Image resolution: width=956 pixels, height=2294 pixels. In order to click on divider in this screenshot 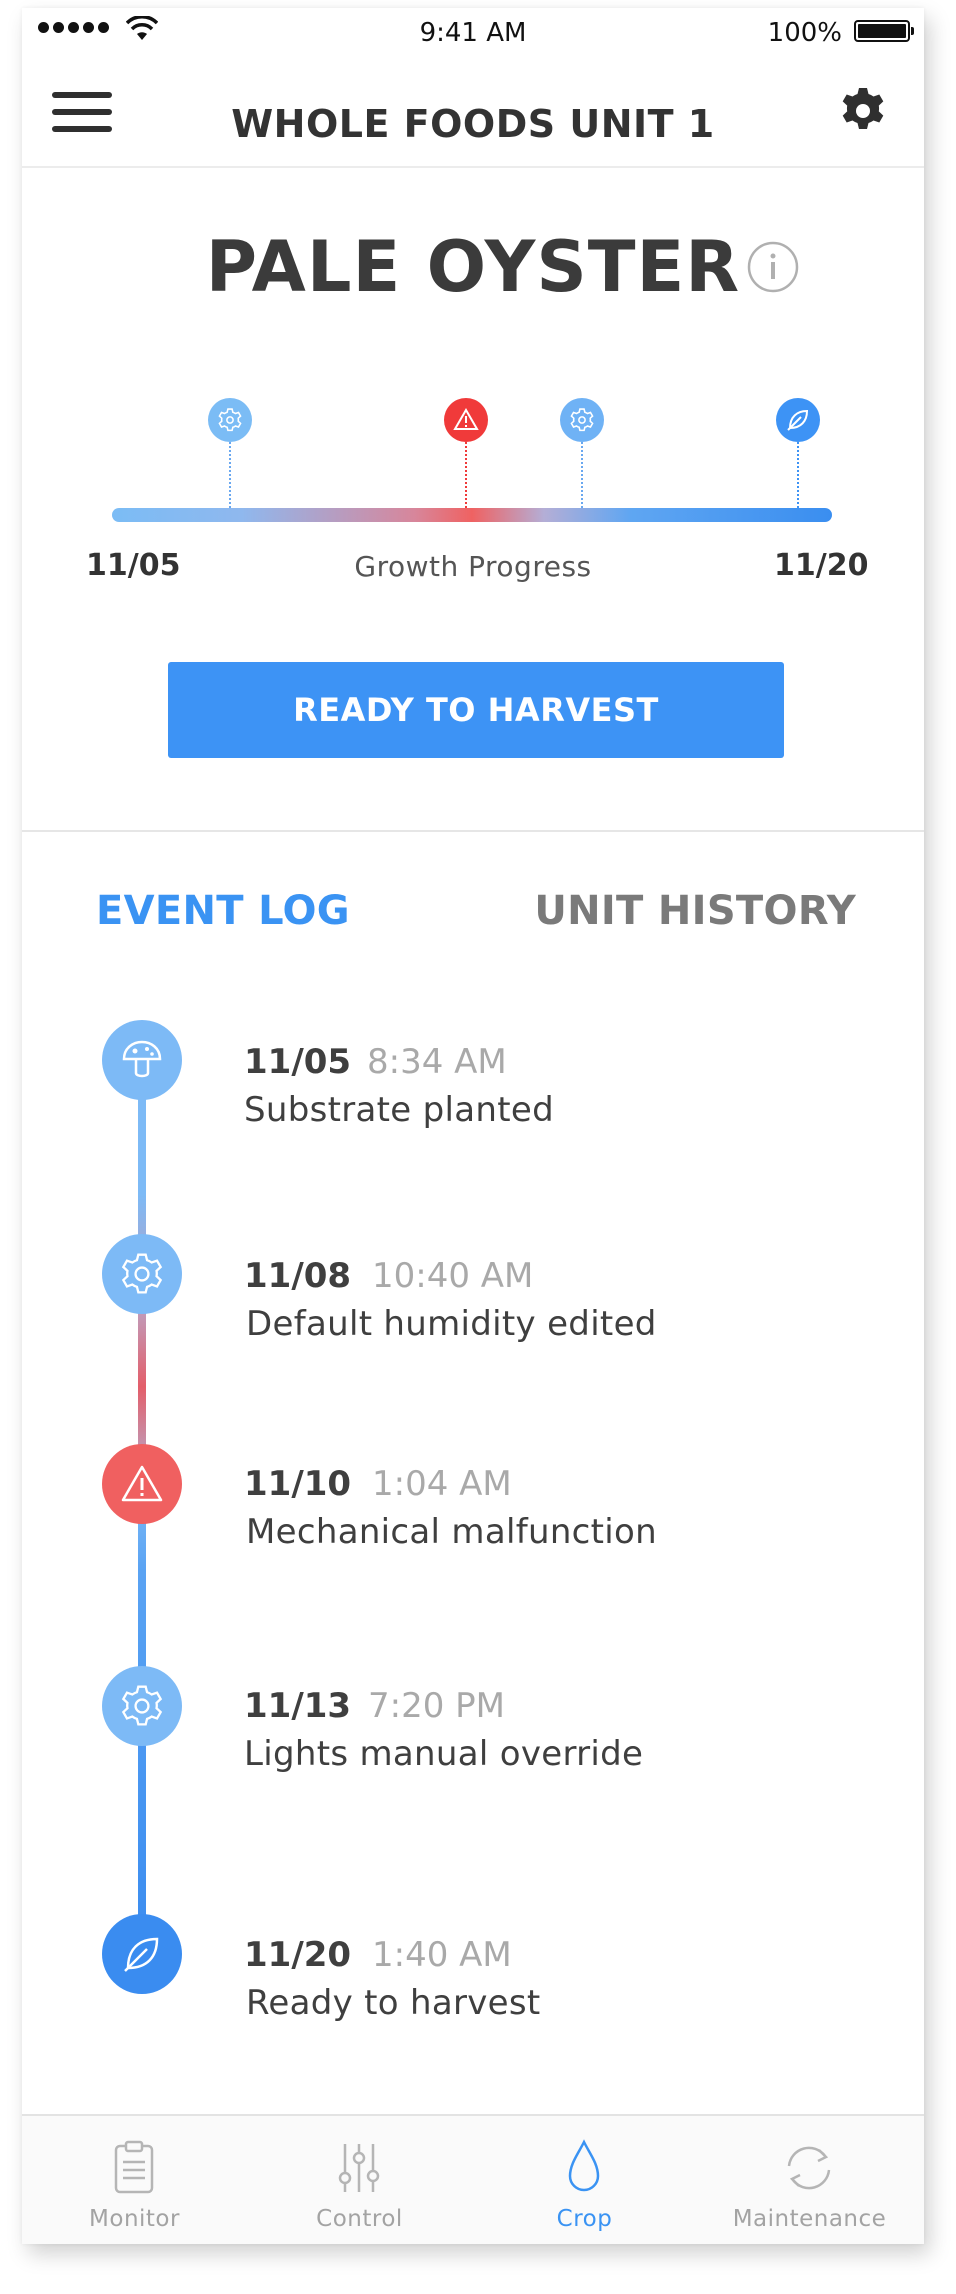, I will do `click(473, 831)`.